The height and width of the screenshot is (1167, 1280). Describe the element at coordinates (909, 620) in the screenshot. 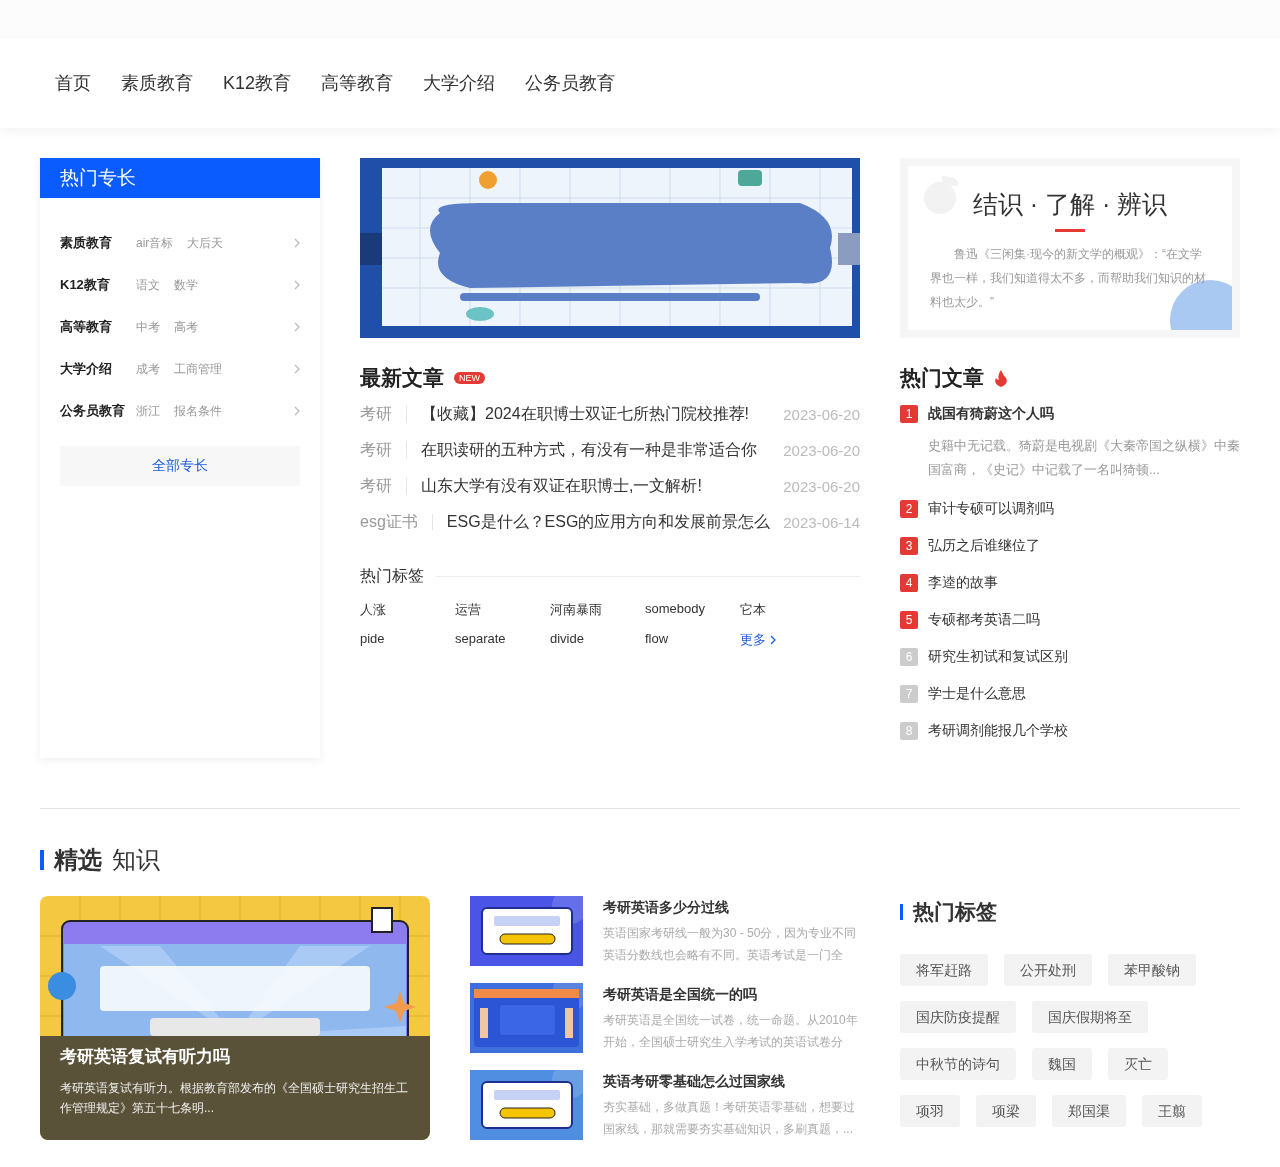

I see `rank-badge: 5` at that location.